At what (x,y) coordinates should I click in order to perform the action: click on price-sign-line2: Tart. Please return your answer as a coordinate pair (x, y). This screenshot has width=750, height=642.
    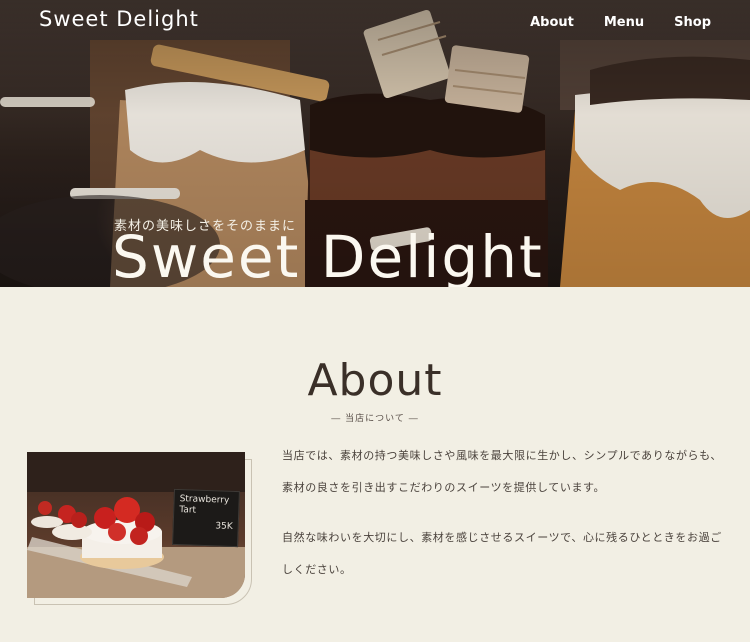
    Looking at the image, I should click on (188, 510).